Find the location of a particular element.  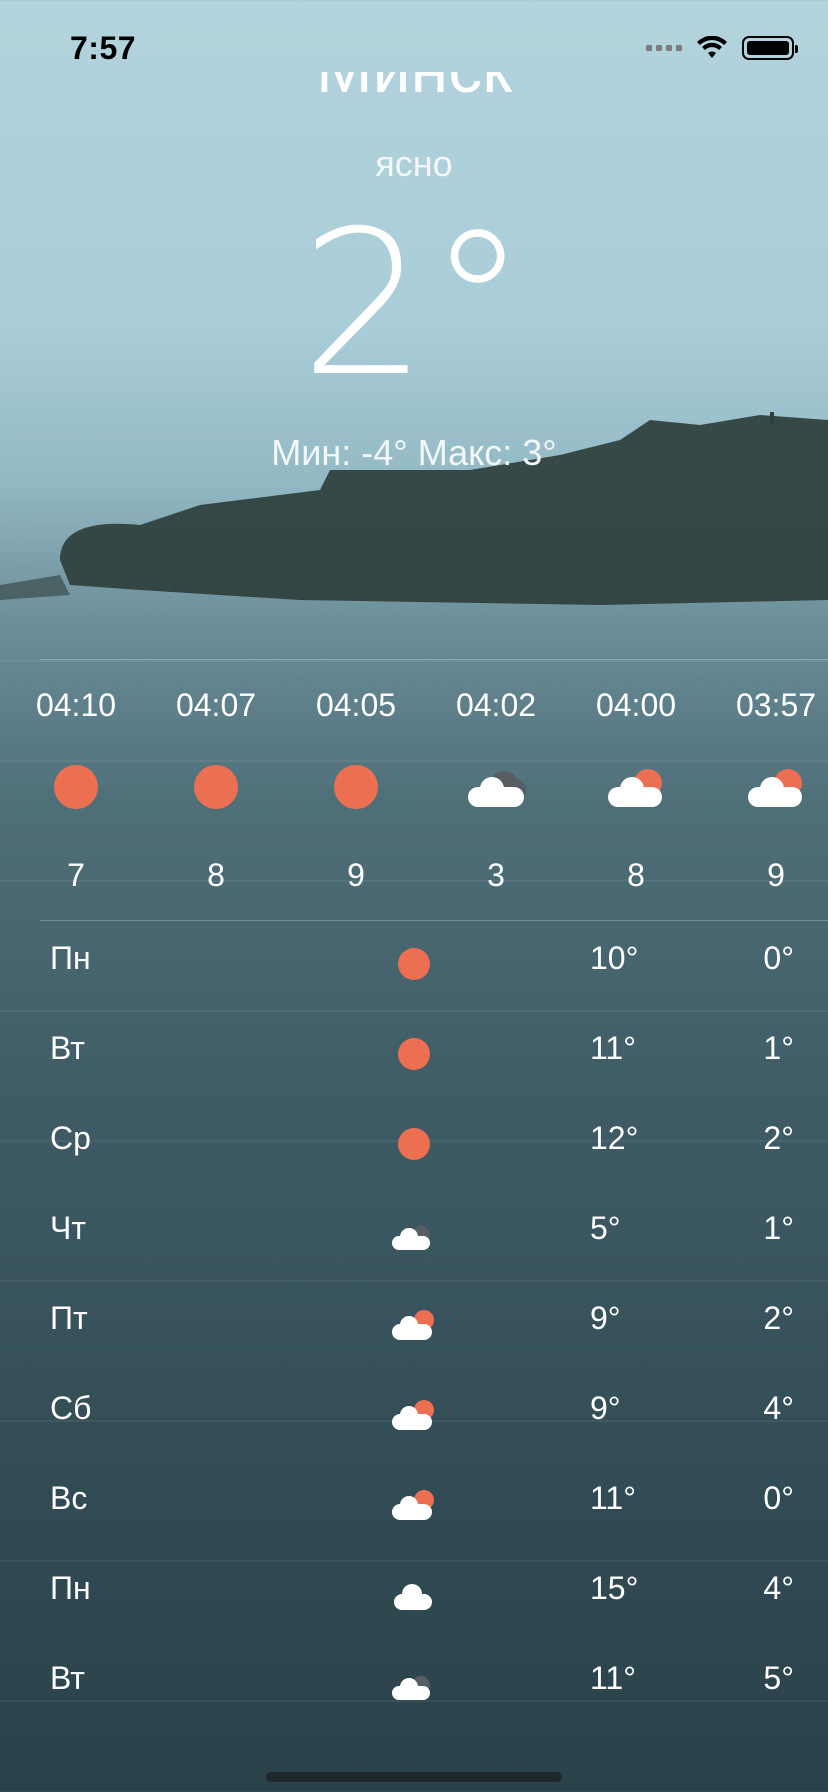

home-indicator is located at coordinates (414, 1777).